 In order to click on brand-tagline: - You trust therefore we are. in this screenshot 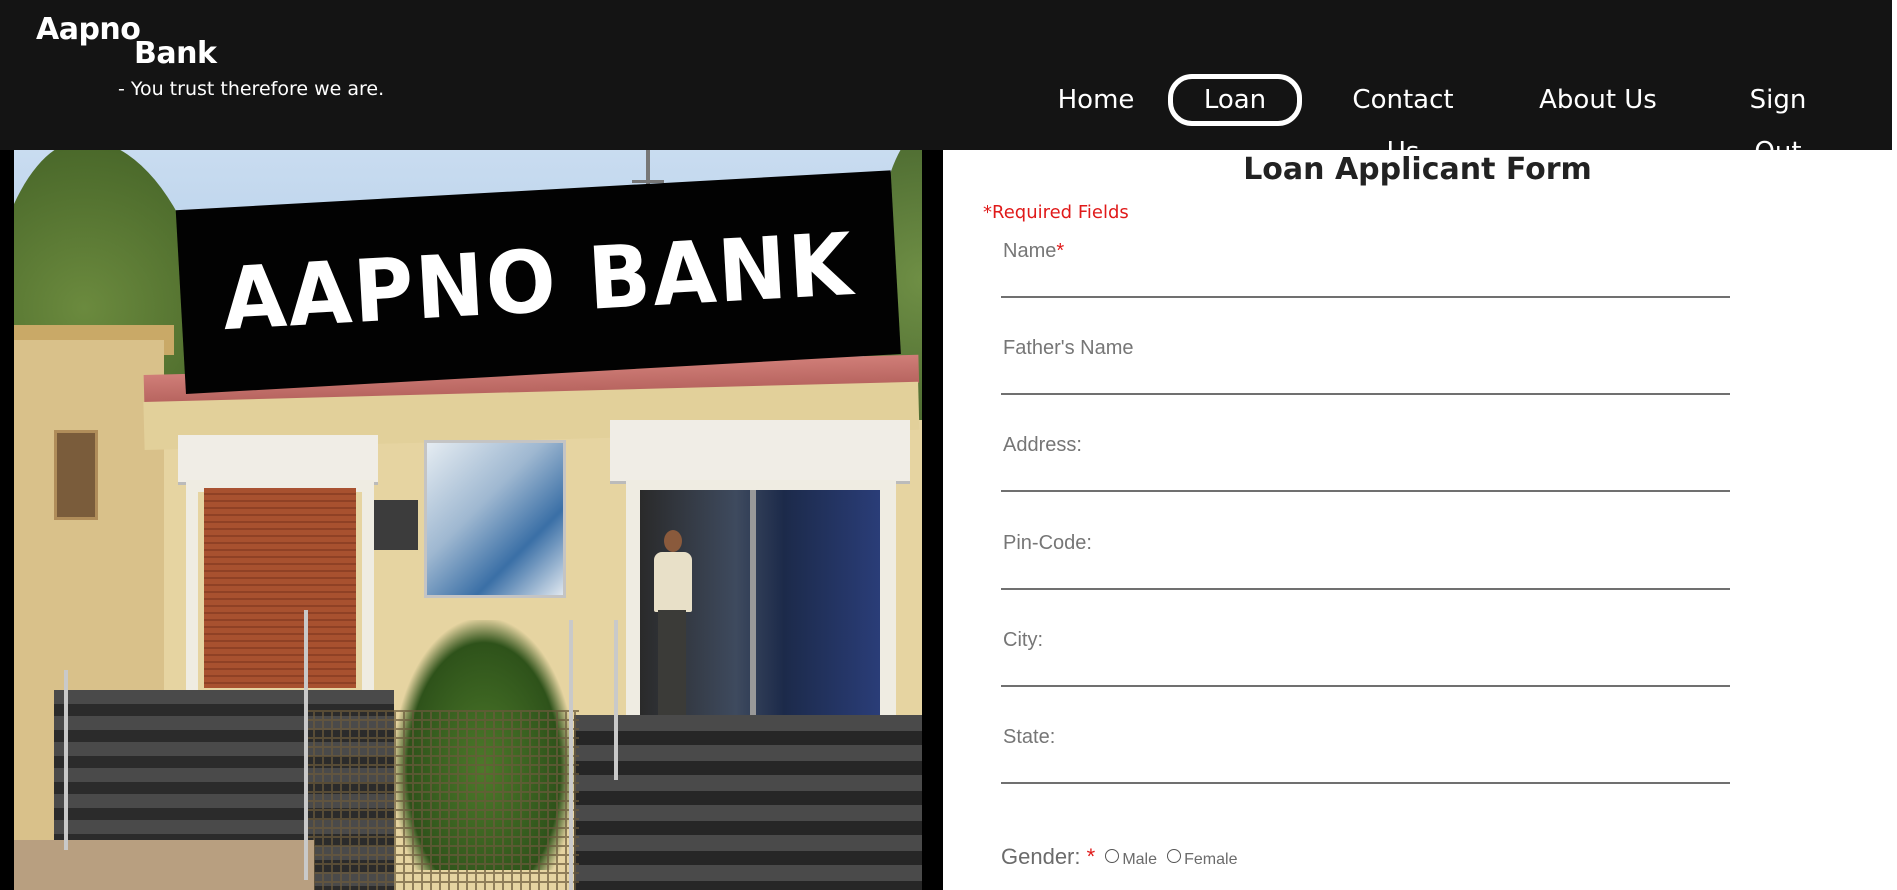, I will do `click(251, 89)`.